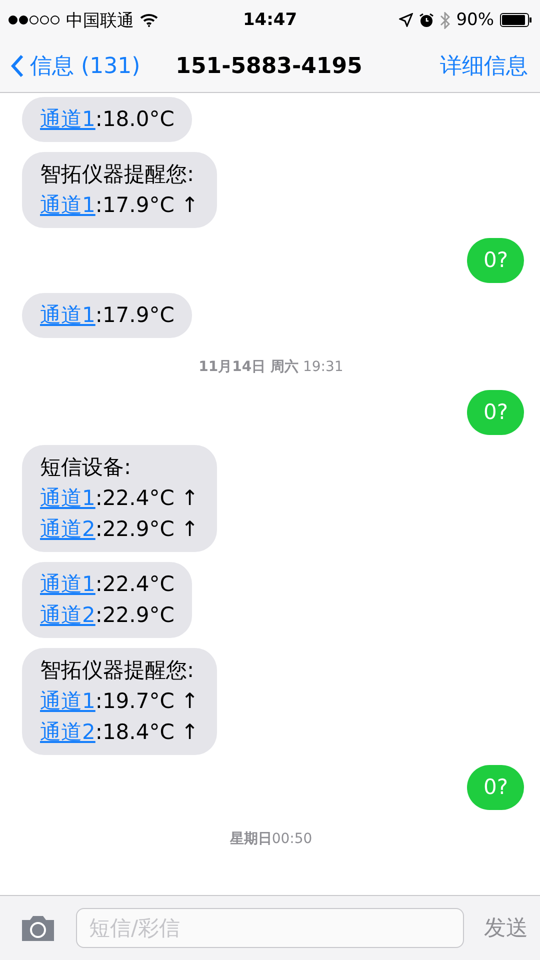  Describe the element at coordinates (426, 20) in the screenshot. I see `alarm-clock-icon` at that location.